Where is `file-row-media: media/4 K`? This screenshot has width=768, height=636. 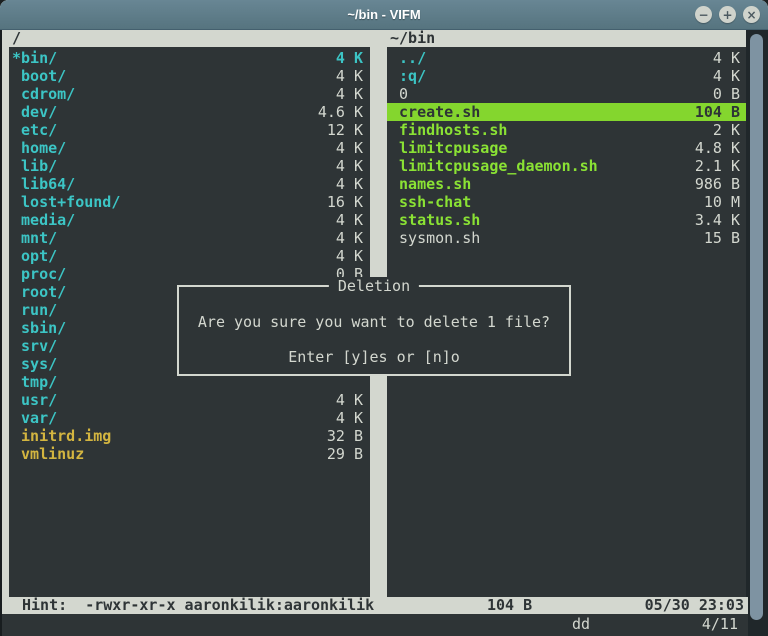
file-row-media: media/4 K is located at coordinates (189, 220).